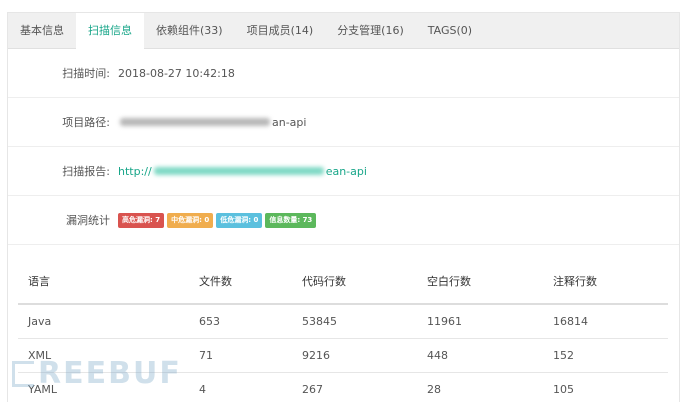  What do you see at coordinates (605, 321) in the screenshot?
I see `cell-comment-lines: 16814` at bounding box center [605, 321].